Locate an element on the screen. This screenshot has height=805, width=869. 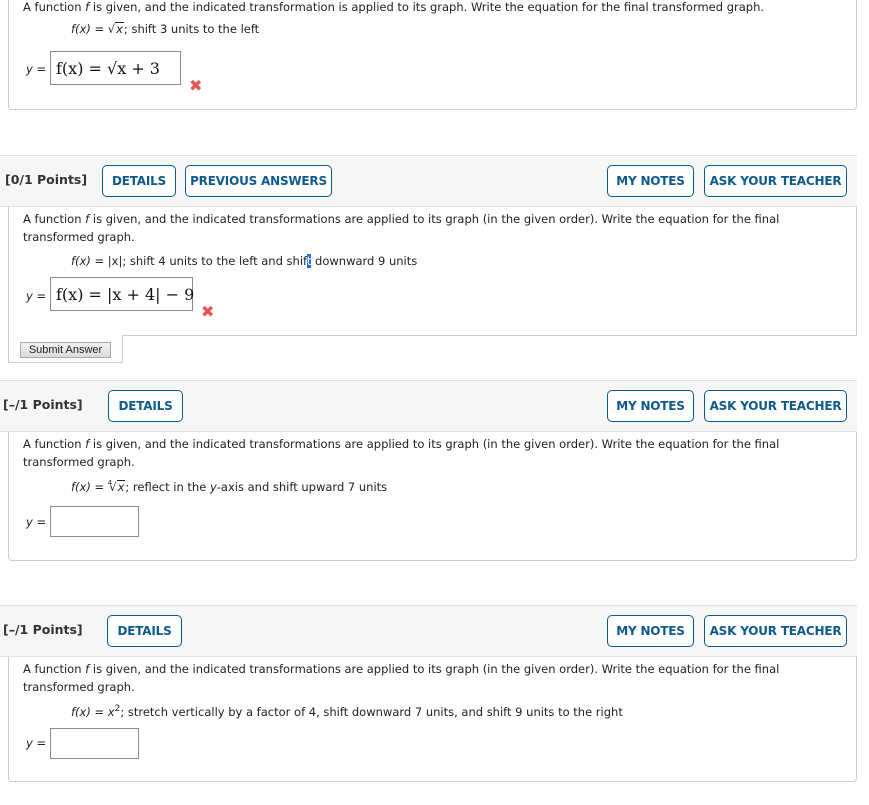
fourth-root-symbol: √ is located at coordinates (113, 487).